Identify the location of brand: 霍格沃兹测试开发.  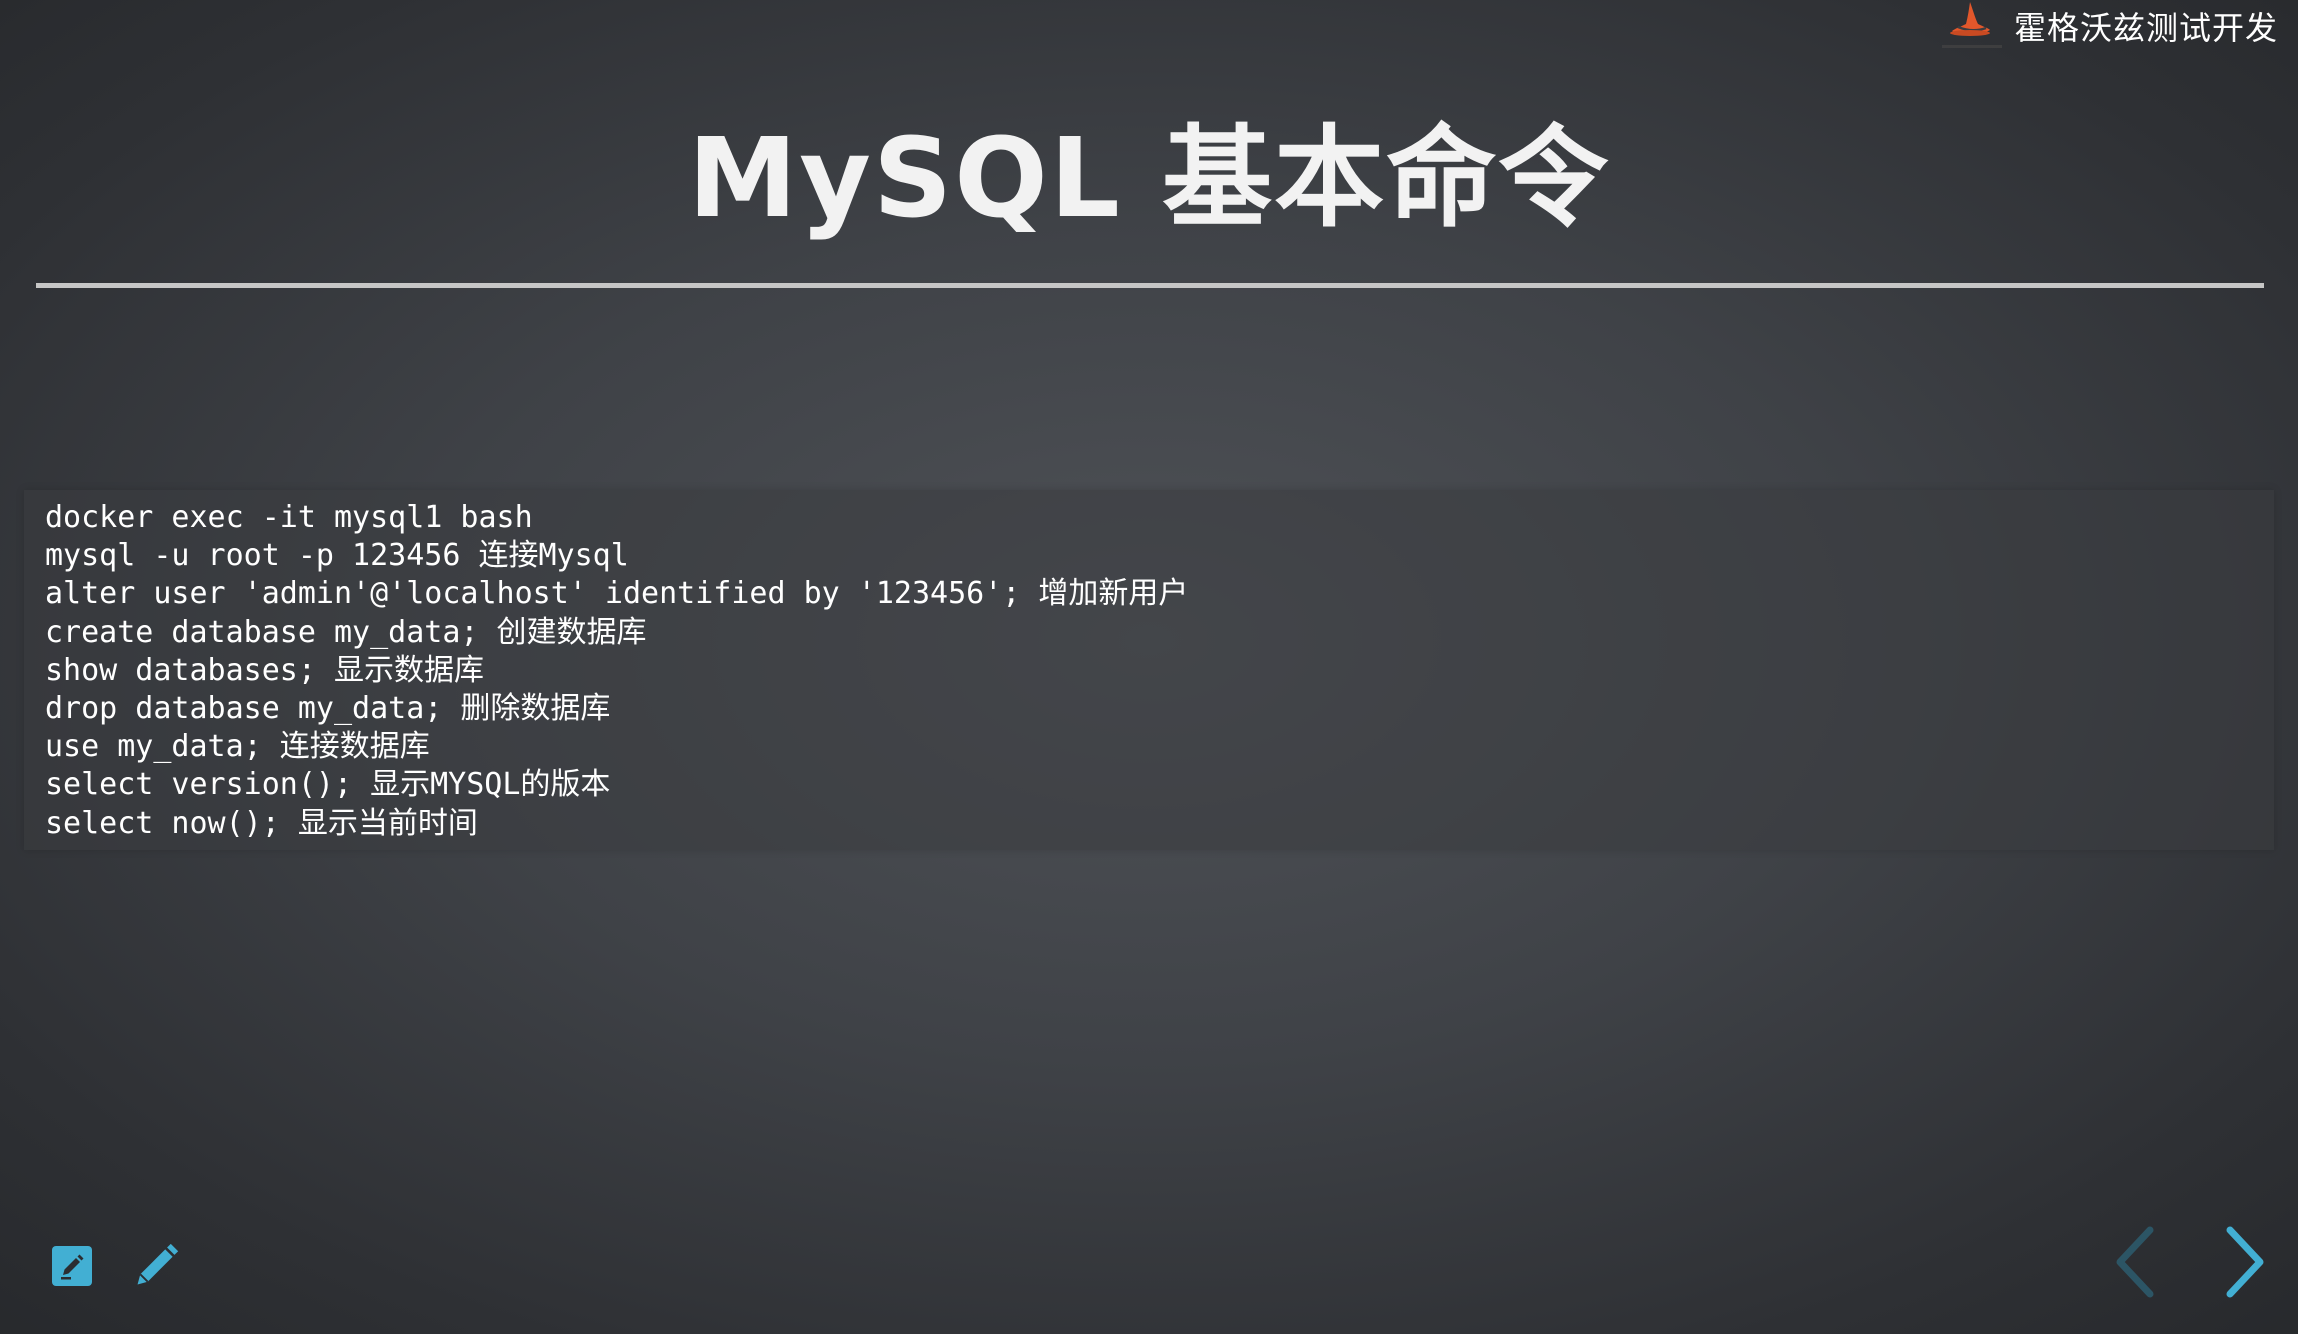
(2109, 26).